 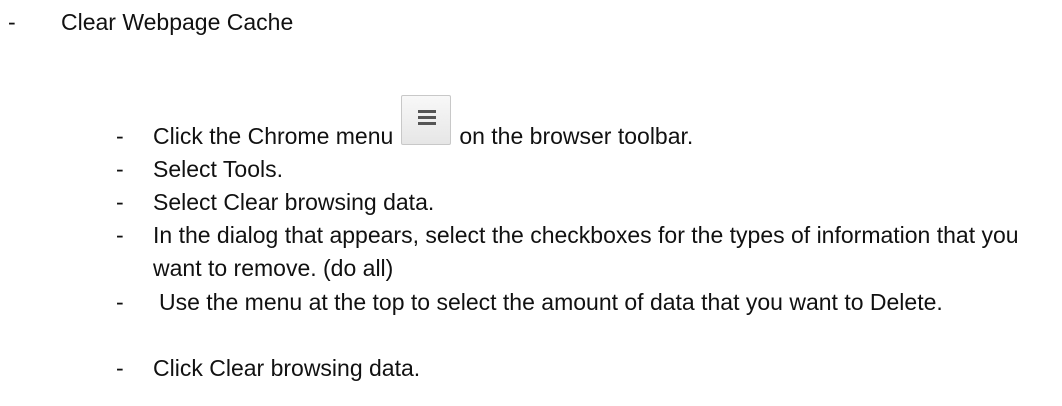 What do you see at coordinates (218, 169) in the screenshot?
I see `step-text: Select Tools.` at bounding box center [218, 169].